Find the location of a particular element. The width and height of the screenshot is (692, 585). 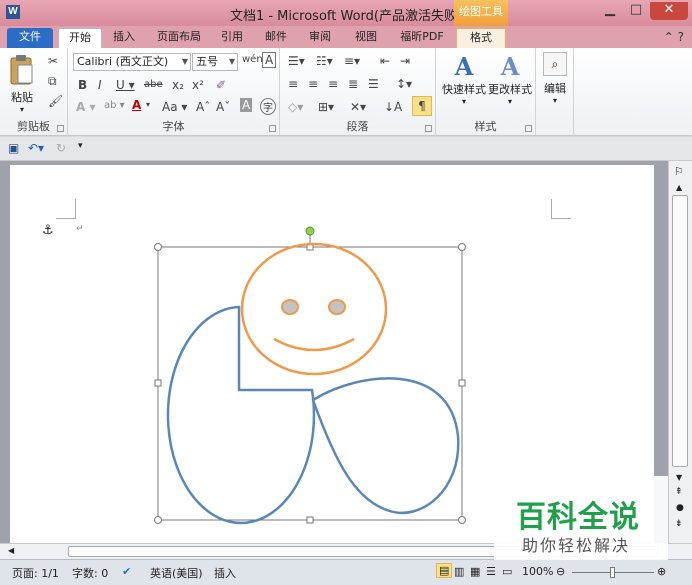

paste-dropdown-icon: ▾ is located at coordinates (22, 109).